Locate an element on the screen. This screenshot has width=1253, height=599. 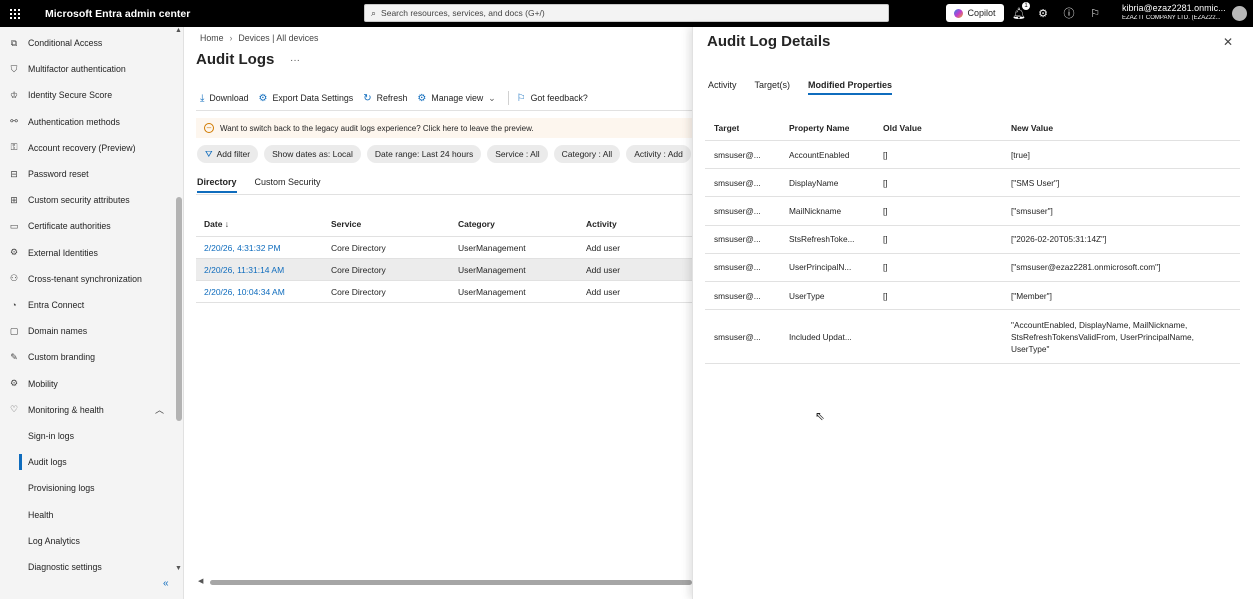
cell-date: 2/20/26, 10:04:34 AM is located at coordinates (244, 291).